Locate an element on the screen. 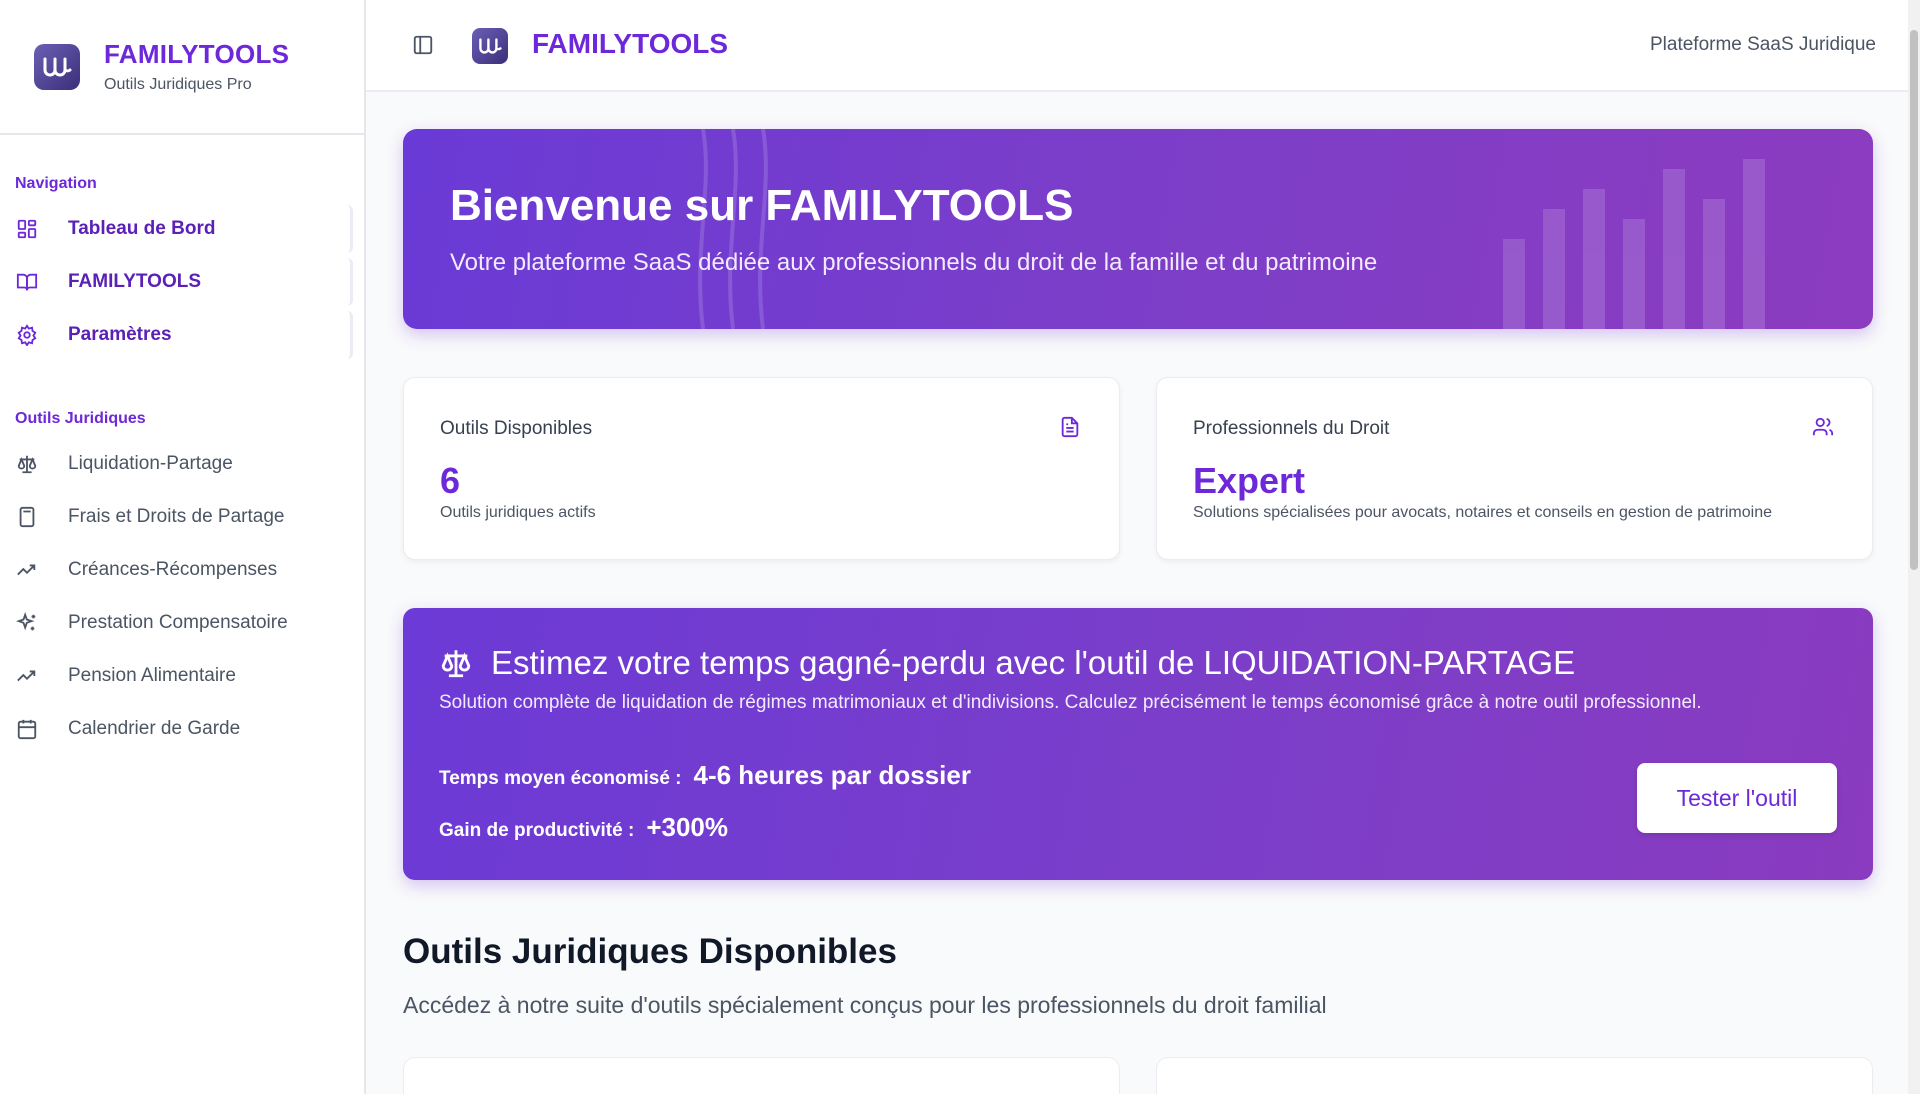 This screenshot has height=1094, width=1920. promo-stat-value: 4-6 heures par dossier is located at coordinates (832, 775).